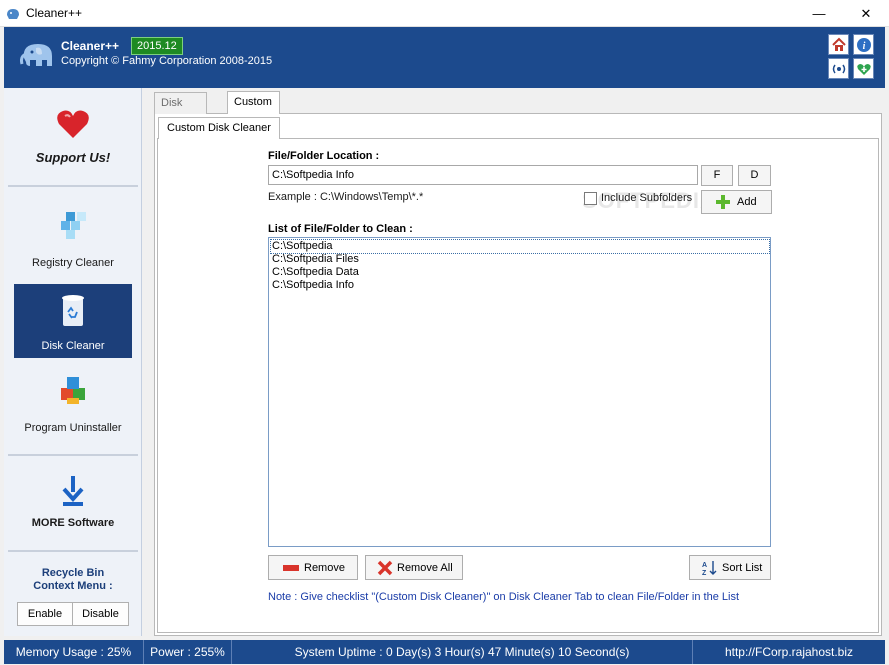 The image size is (889, 665). I want to click on info-icon: i, so click(864, 45).